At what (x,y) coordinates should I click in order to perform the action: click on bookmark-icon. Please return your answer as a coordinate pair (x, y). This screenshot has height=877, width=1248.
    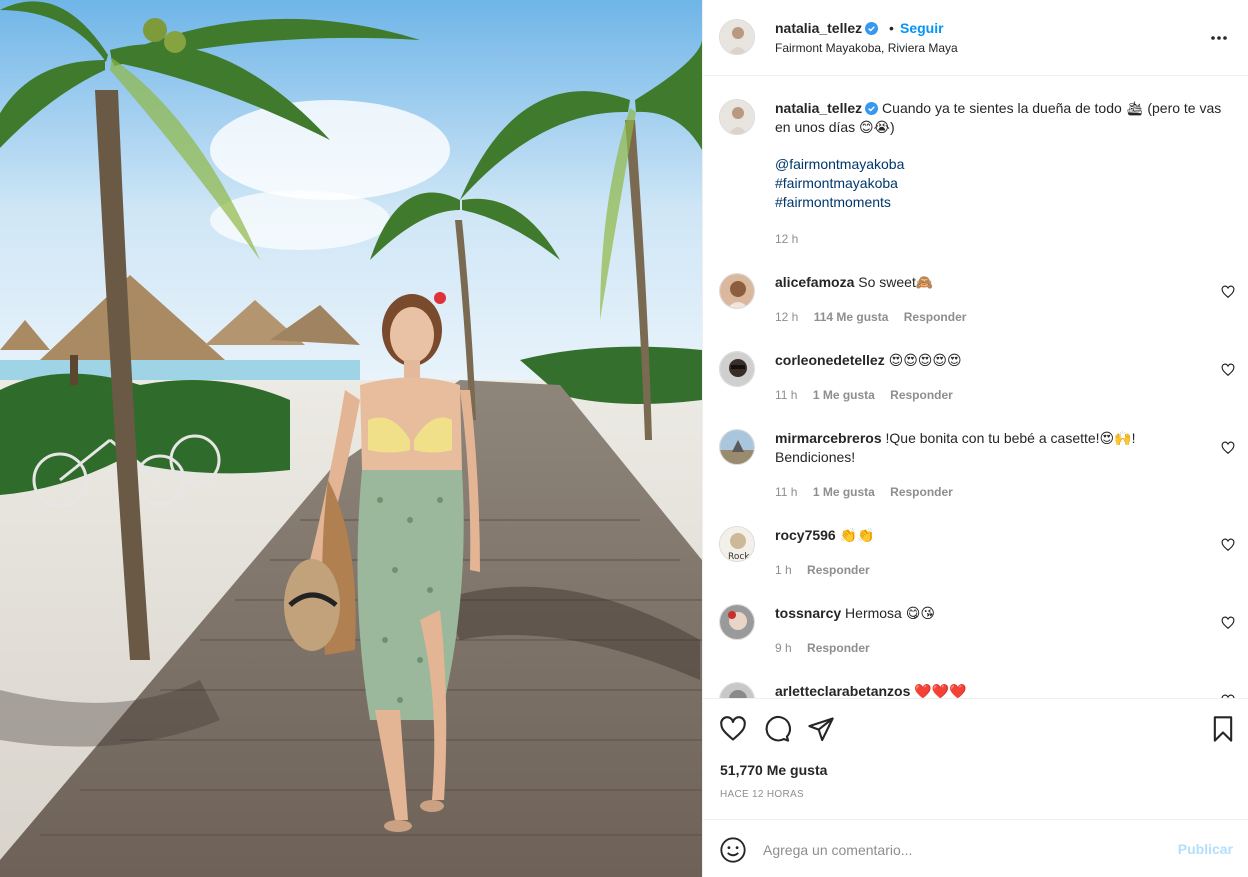
    Looking at the image, I should click on (1223, 729).